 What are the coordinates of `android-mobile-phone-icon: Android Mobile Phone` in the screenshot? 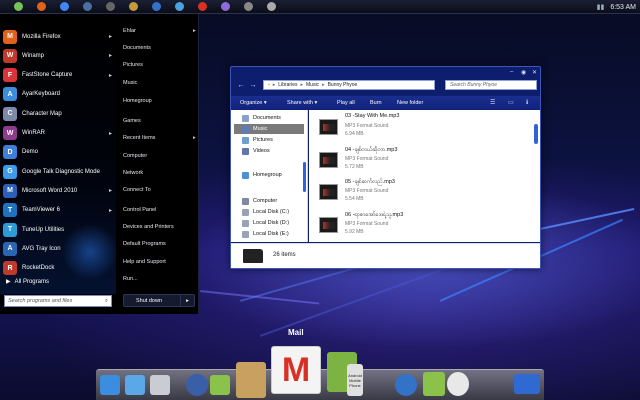 It's located at (355, 380).